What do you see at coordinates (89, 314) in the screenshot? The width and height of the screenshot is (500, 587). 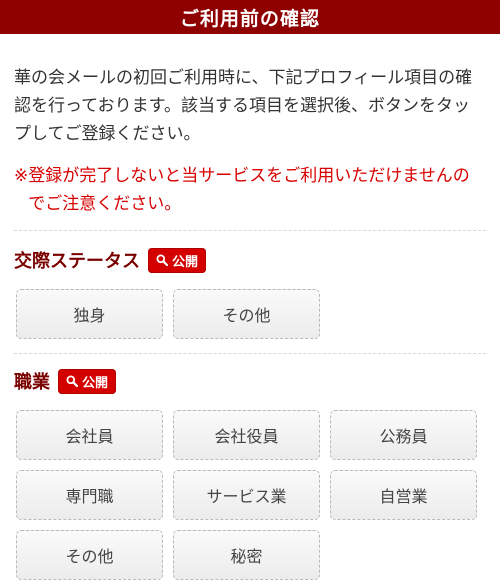 I see `option-single: 独身` at bounding box center [89, 314].